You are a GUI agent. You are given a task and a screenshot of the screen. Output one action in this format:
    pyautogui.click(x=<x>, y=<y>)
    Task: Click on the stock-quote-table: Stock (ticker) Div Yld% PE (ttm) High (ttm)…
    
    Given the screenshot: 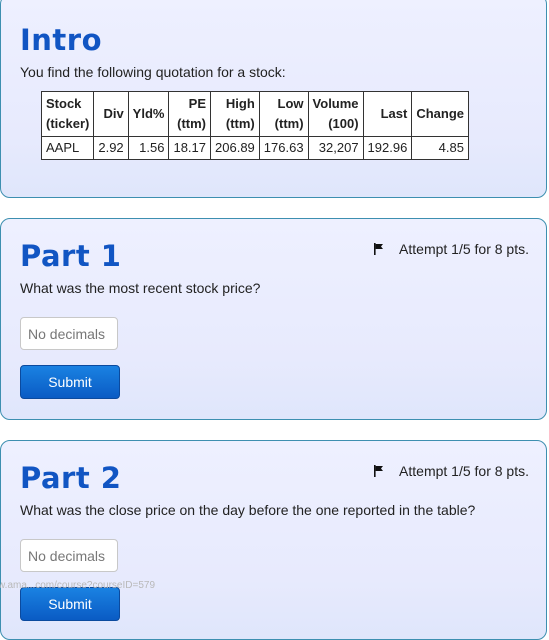 What is the action you would take?
    pyautogui.click(x=254, y=125)
    